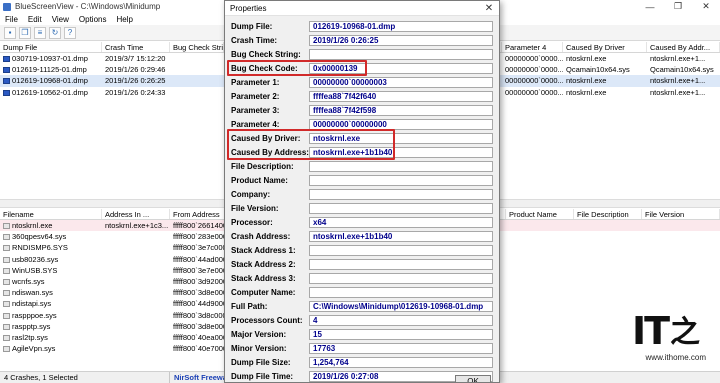  What do you see at coordinates (401, 320) in the screenshot?
I see `prop-value: 4` at bounding box center [401, 320].